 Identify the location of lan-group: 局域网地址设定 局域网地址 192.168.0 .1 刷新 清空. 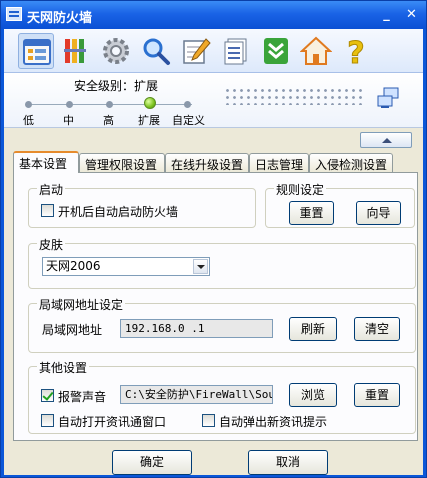
(222, 324).